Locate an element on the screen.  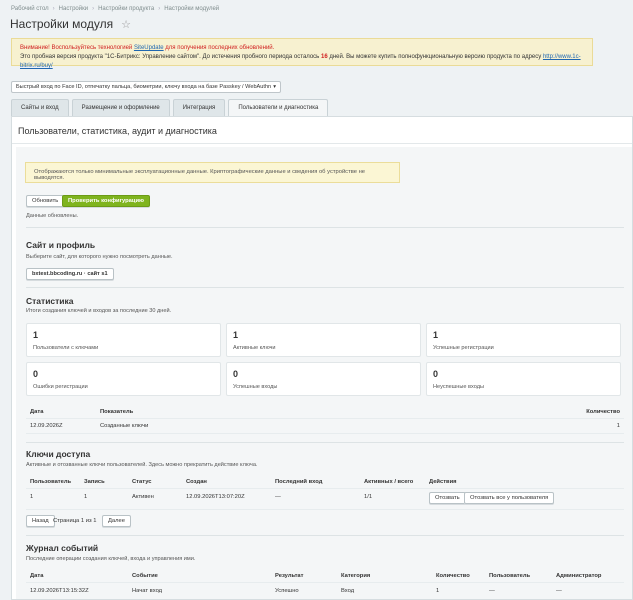
column-header-active-total: Активных / всего is located at coordinates (389, 482).